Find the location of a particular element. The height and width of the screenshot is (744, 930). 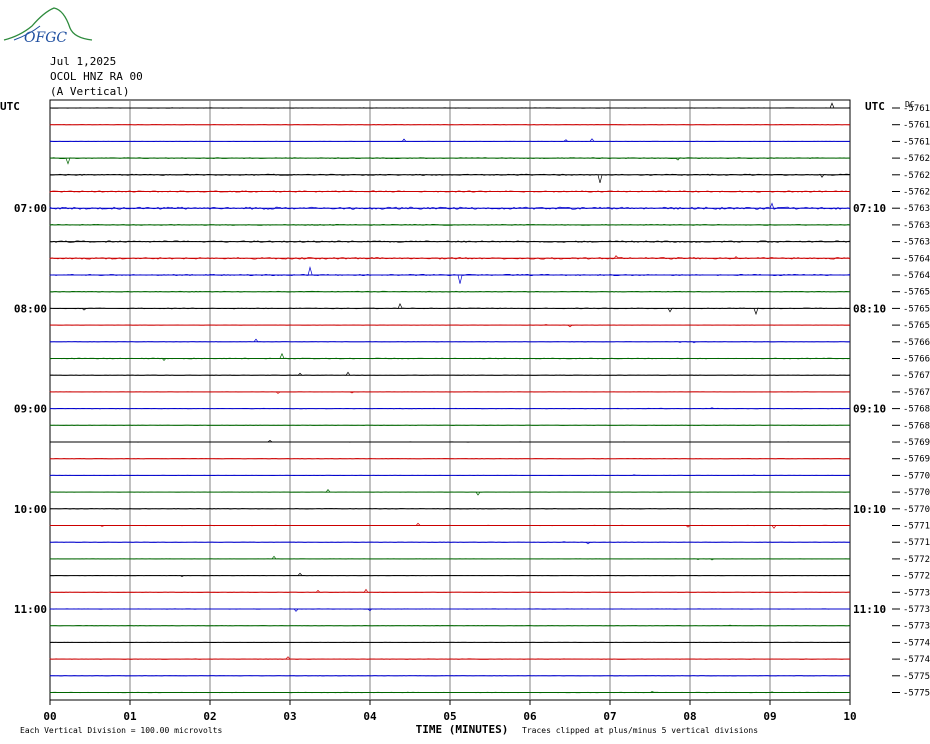

dc-offset-label: -57721 is located at coordinates (916, 560).